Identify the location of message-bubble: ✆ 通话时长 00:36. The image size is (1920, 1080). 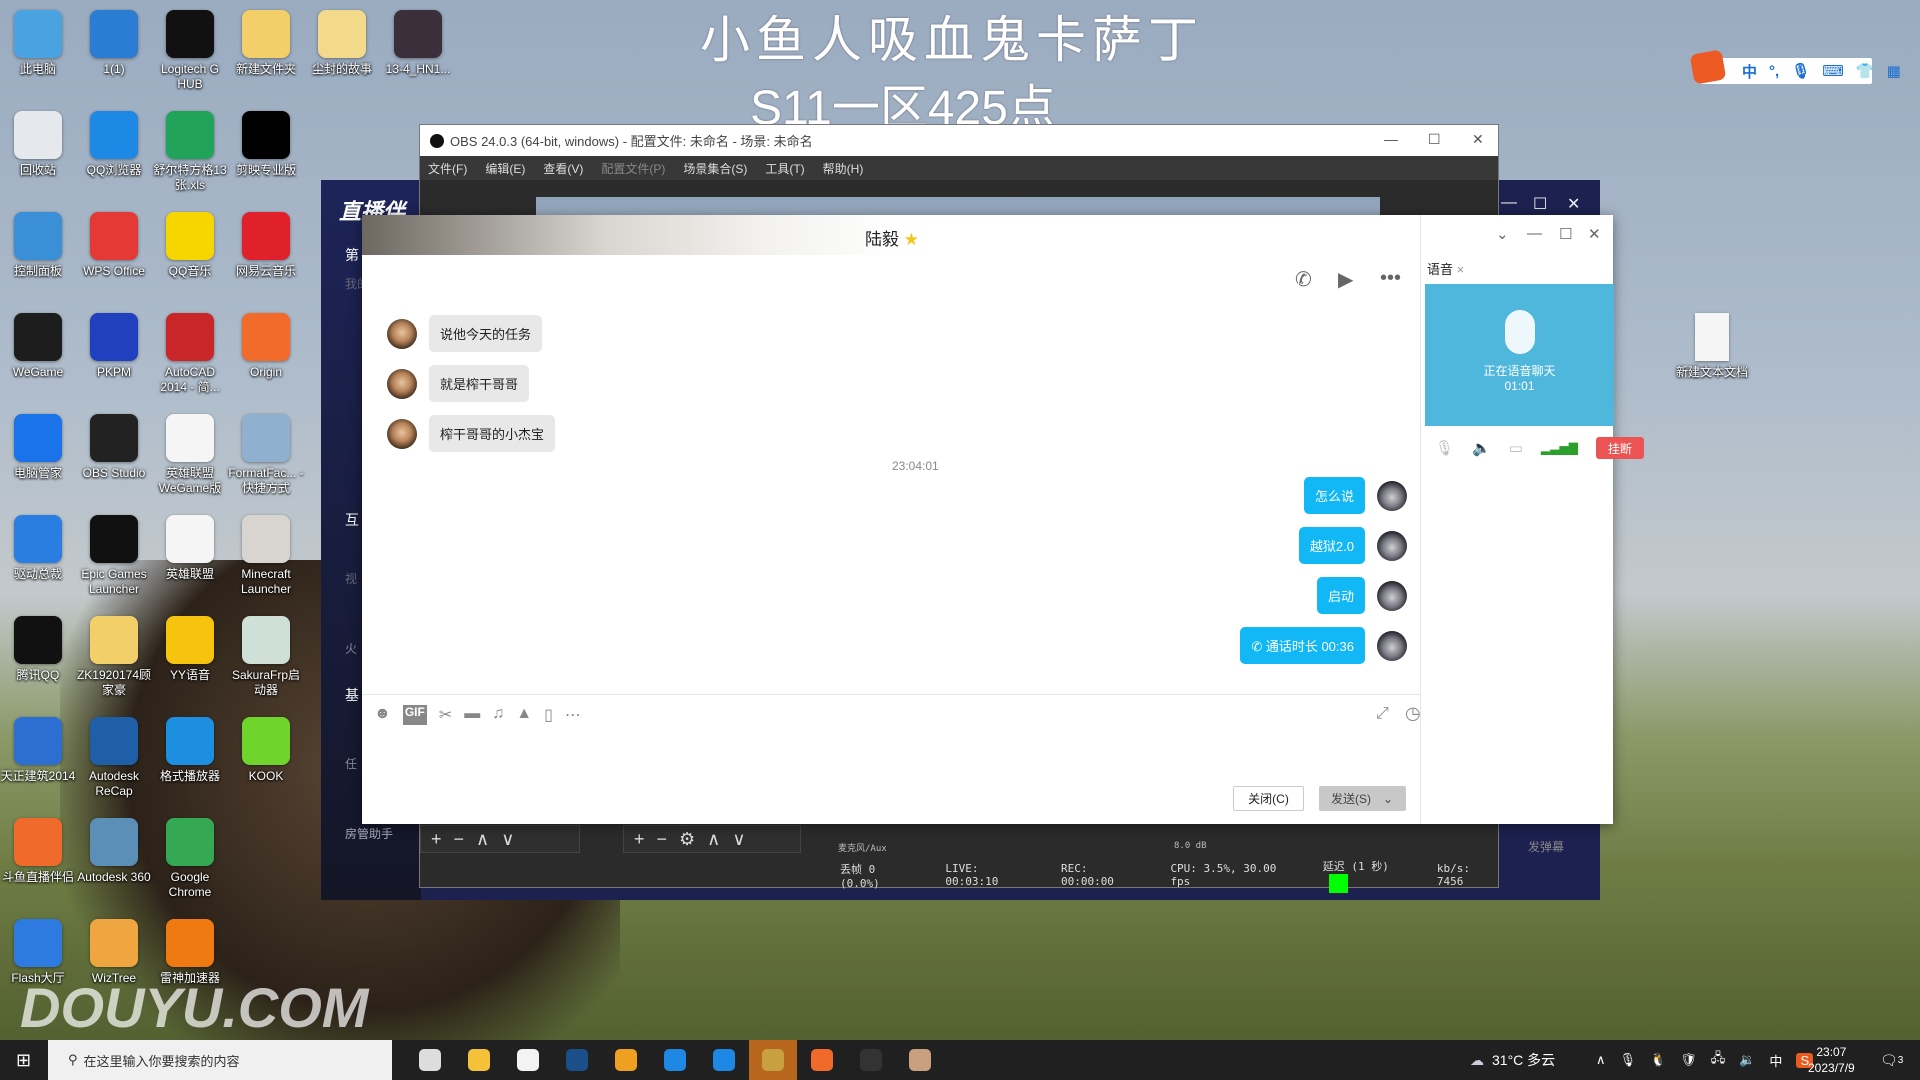
(1302, 645).